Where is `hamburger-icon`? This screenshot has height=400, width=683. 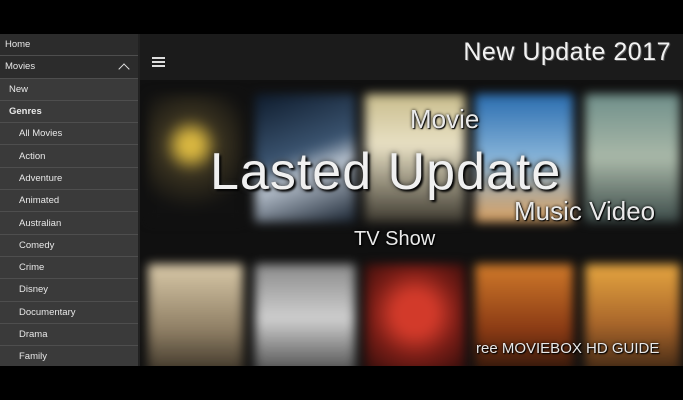
hamburger-icon is located at coordinates (158, 62).